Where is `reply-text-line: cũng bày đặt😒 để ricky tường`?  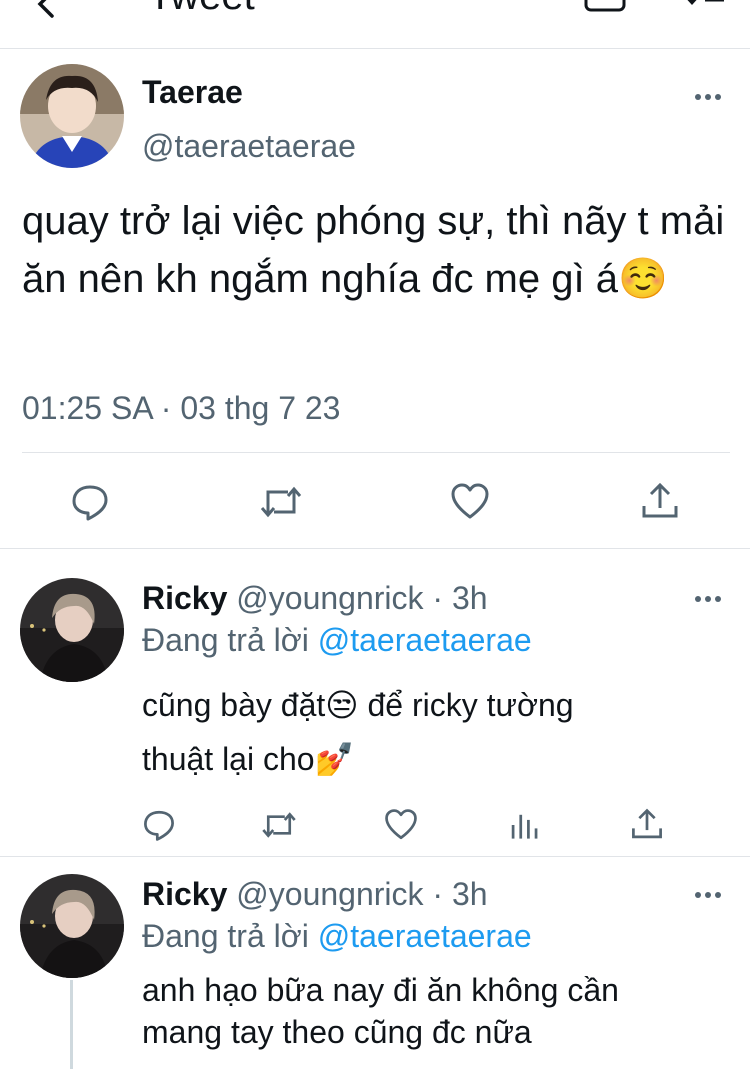 reply-text-line: cũng bày đặt😒 để ricky tường is located at coordinates (358, 705).